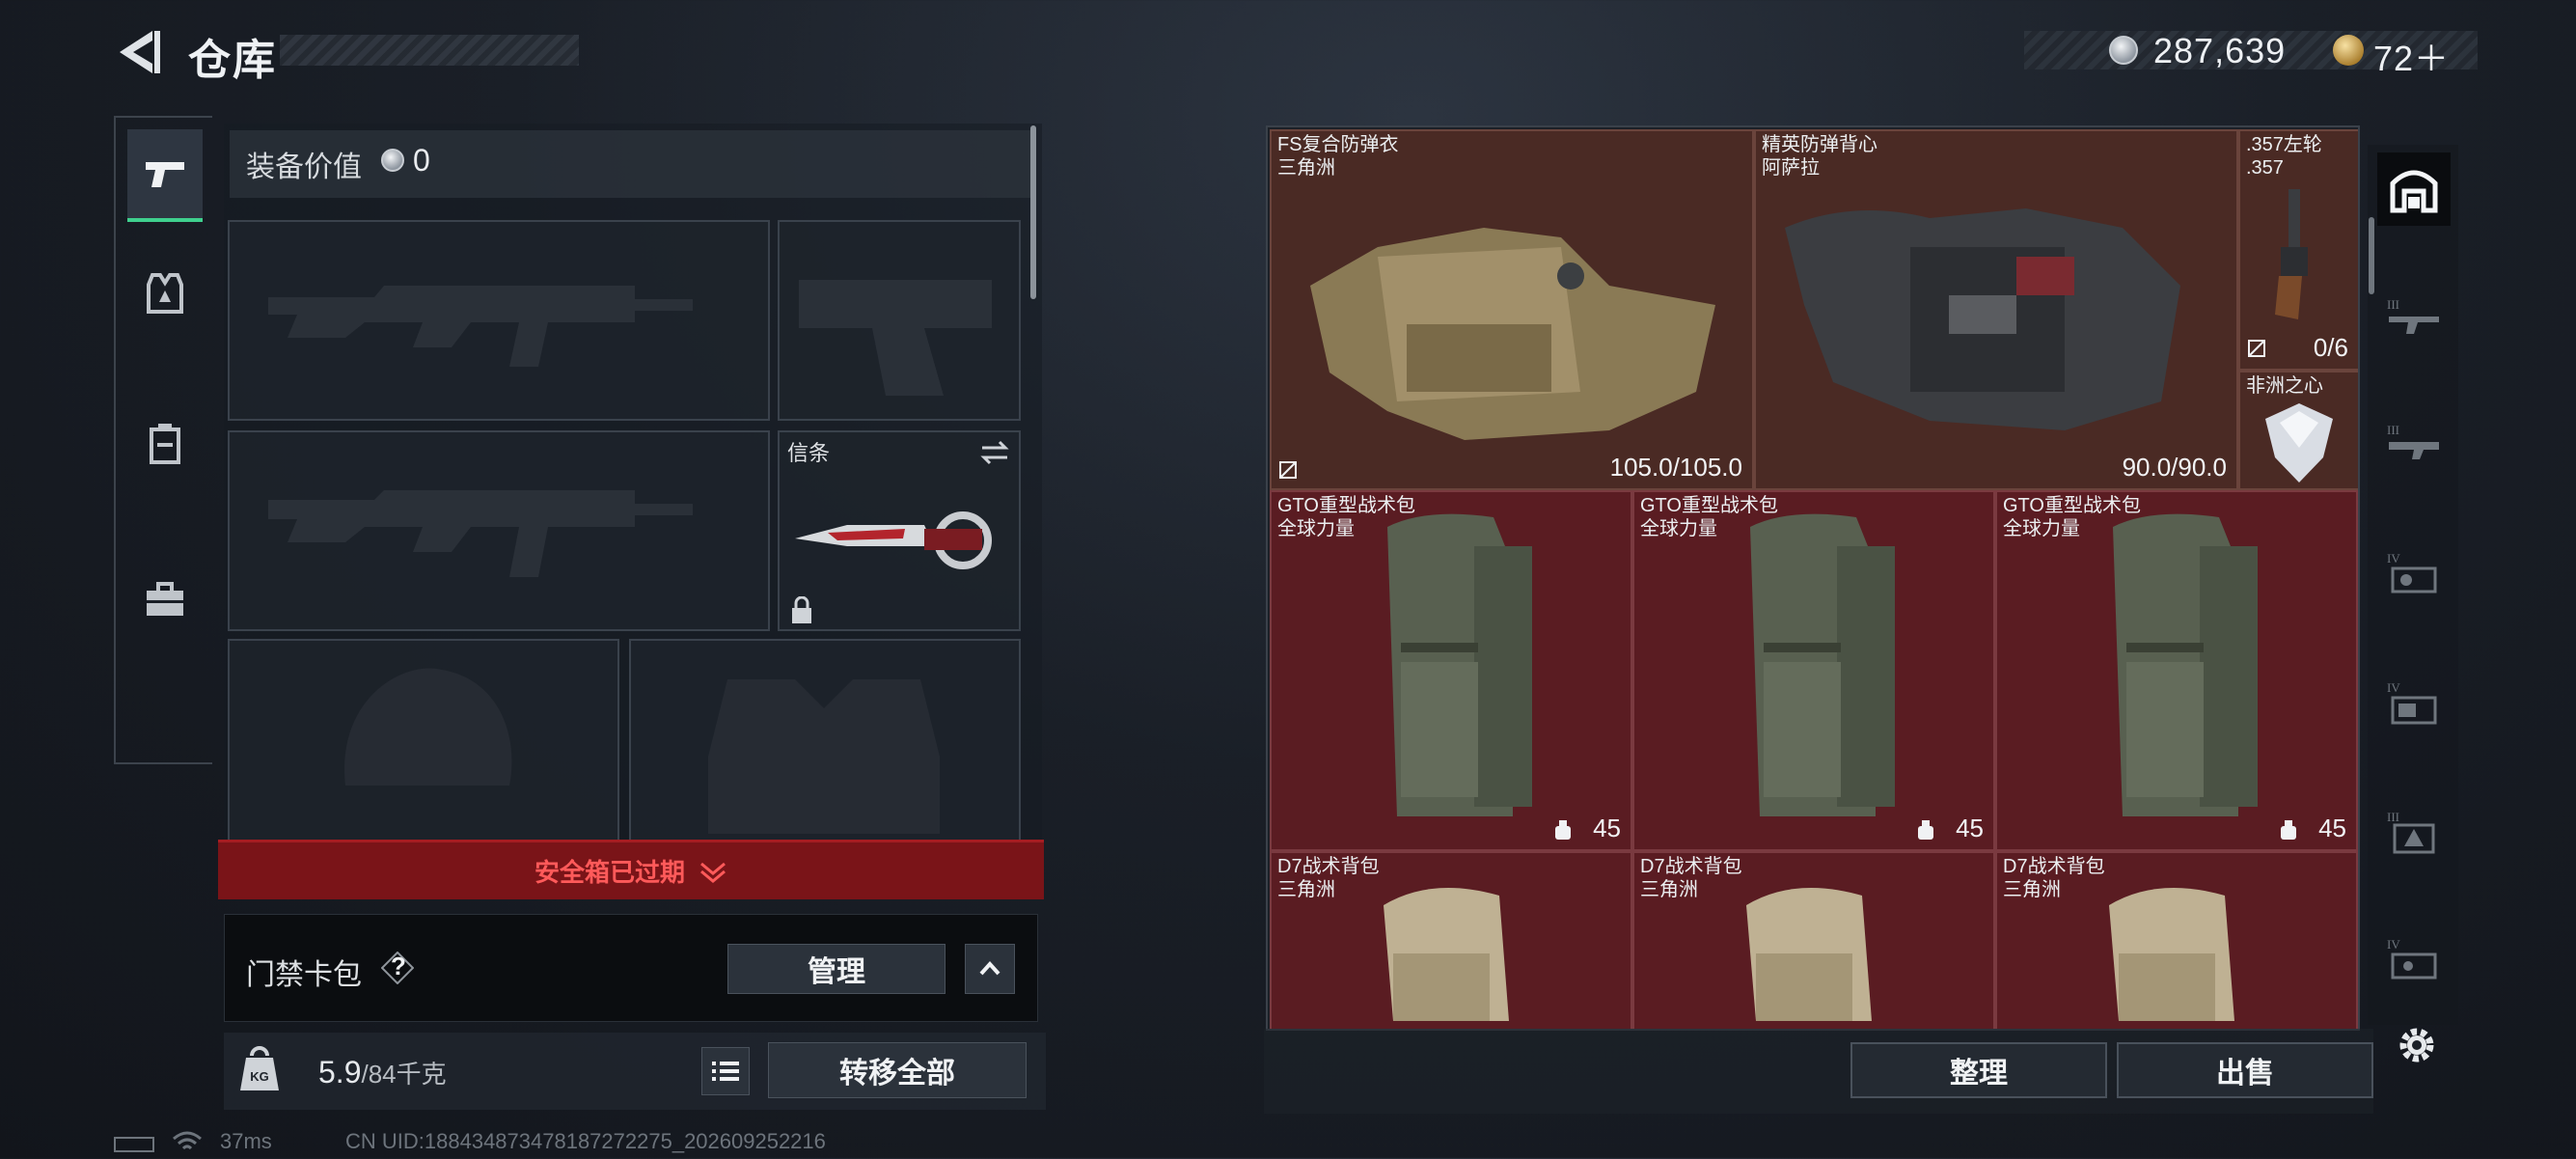 This screenshot has height=1159, width=2576. I want to click on safe-box-expired-banner: 安全箱已过期, so click(631, 869).